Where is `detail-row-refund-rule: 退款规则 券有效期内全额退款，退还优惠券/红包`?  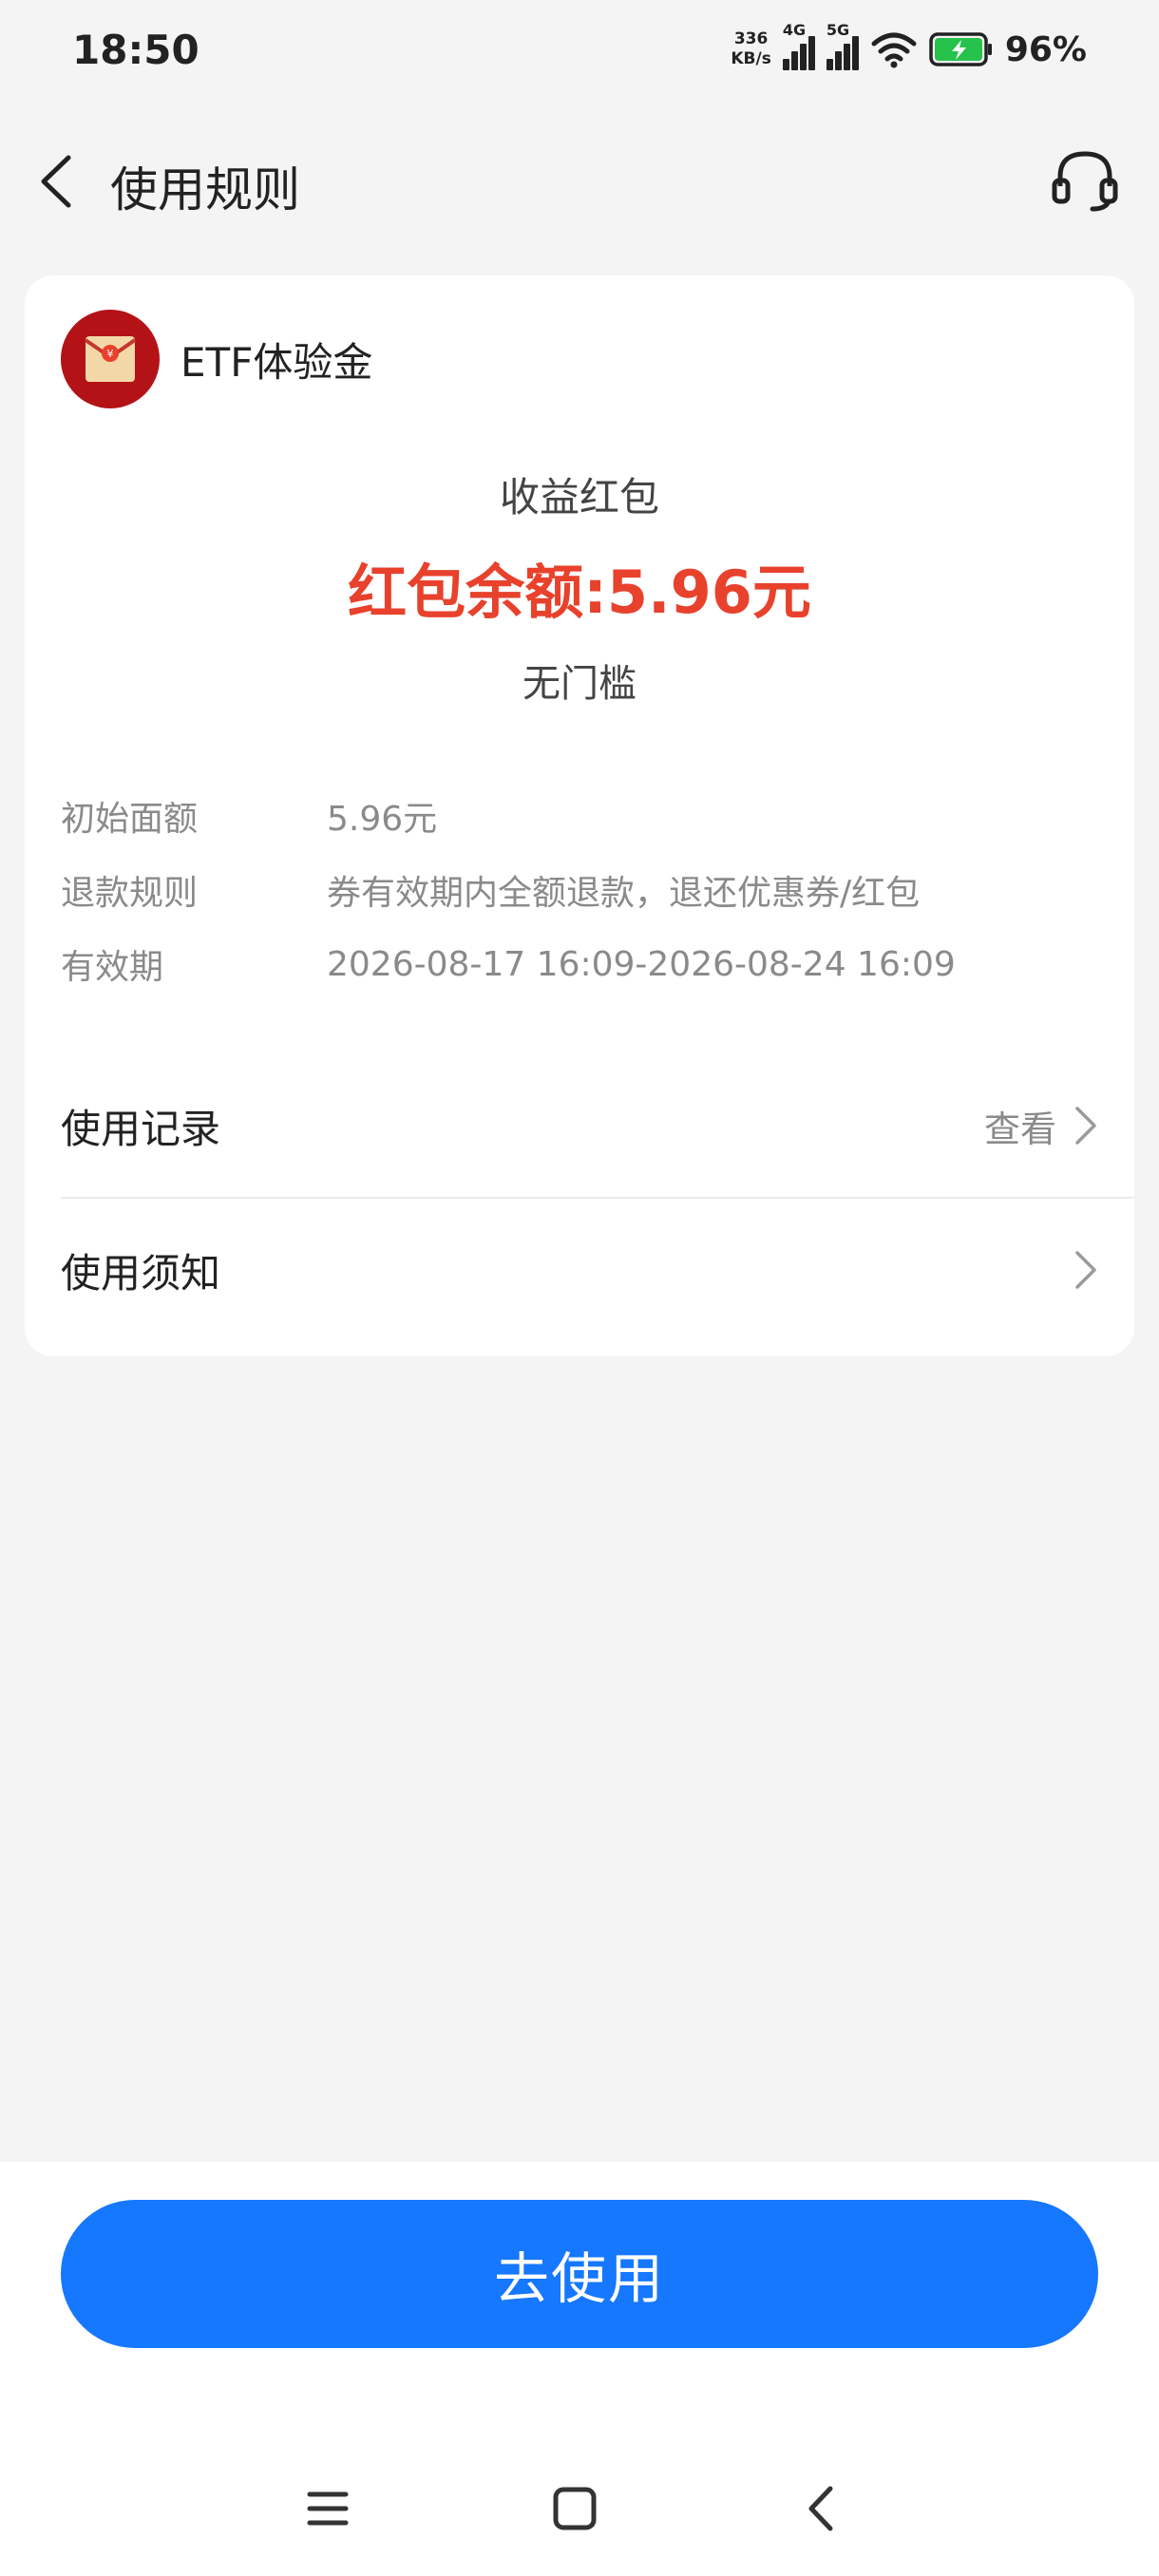
detail-row-refund-rule: 退款规则 券有效期内全额退款，退还优惠券/红包 is located at coordinates (578, 890).